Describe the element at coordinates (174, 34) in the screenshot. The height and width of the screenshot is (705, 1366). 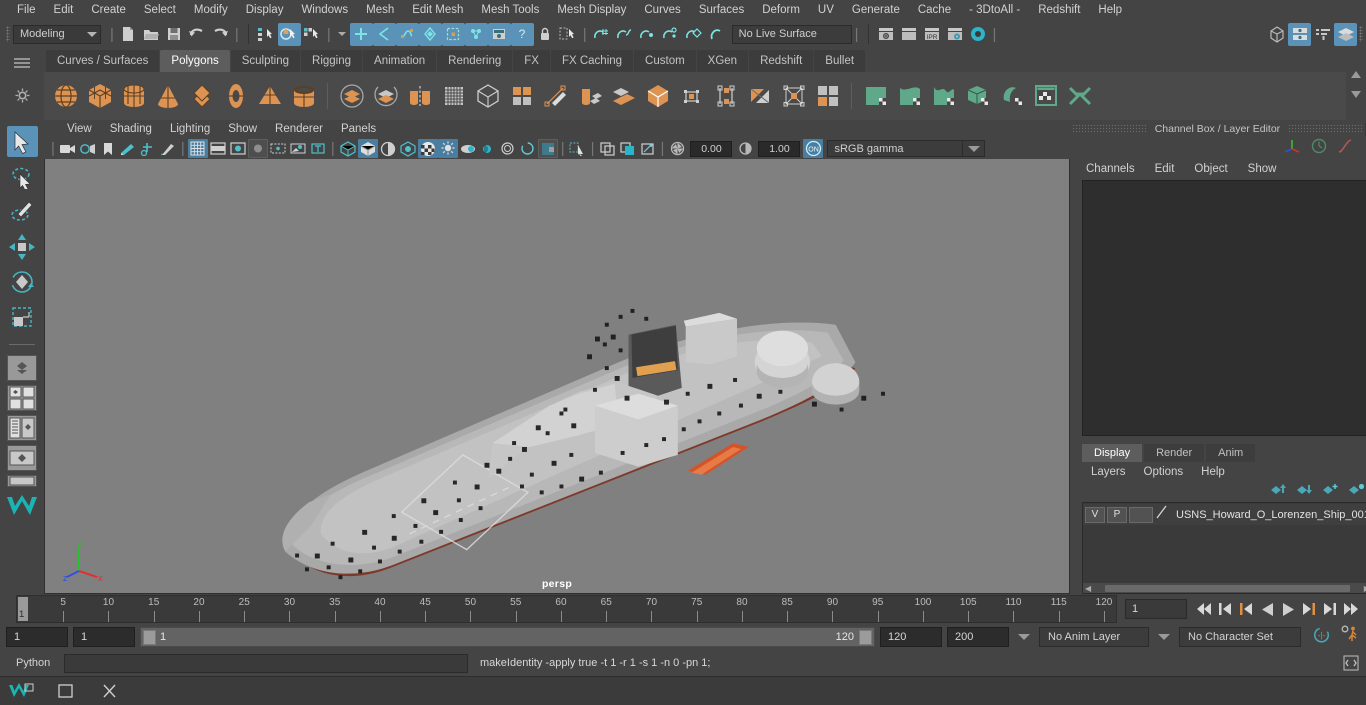
I see `save-scene-icon` at that location.